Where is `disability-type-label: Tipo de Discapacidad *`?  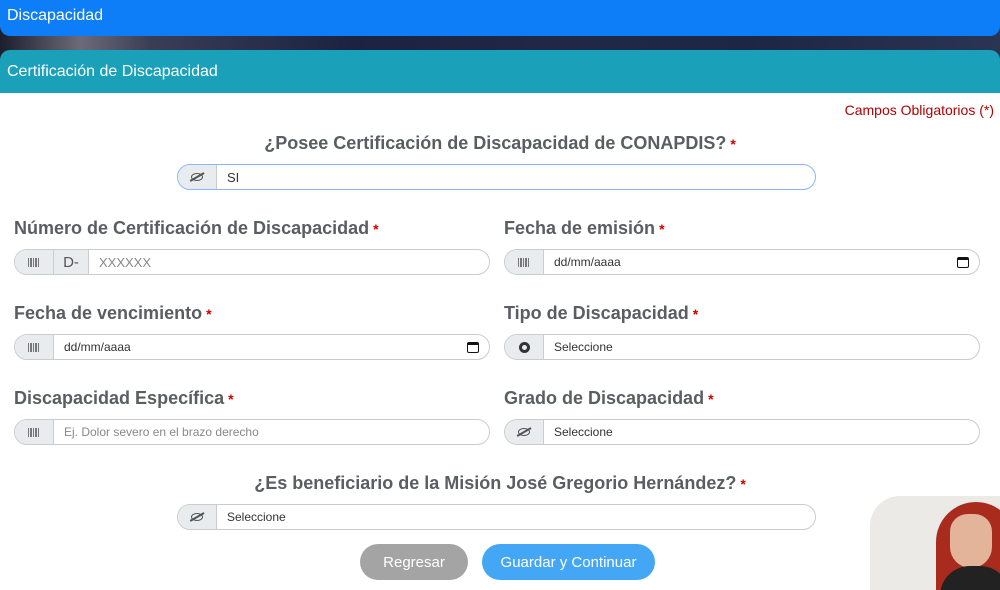
disability-type-label: Tipo de Discapacidad * is located at coordinates (601, 313).